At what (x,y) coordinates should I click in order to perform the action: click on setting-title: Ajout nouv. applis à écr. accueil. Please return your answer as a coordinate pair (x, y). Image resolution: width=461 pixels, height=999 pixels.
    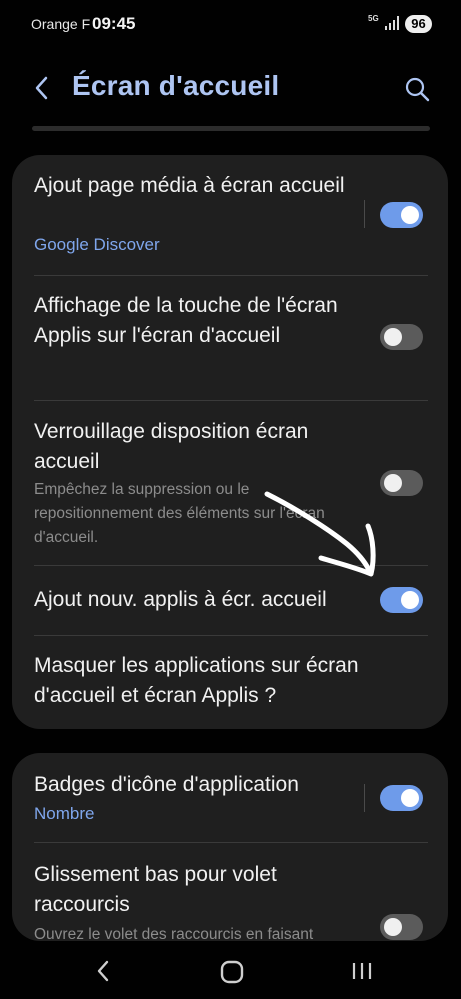
    Looking at the image, I should click on (180, 599).